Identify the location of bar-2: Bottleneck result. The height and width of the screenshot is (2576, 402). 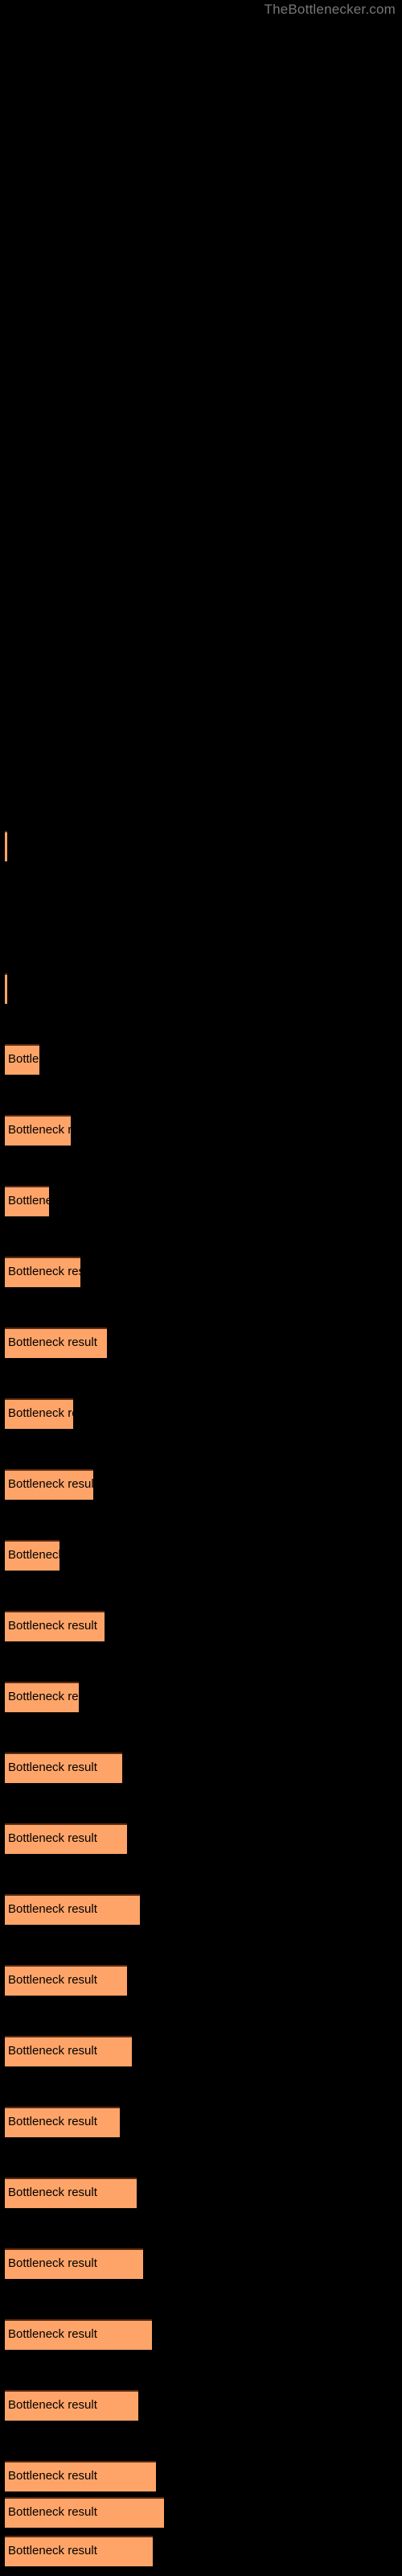
(6, 988).